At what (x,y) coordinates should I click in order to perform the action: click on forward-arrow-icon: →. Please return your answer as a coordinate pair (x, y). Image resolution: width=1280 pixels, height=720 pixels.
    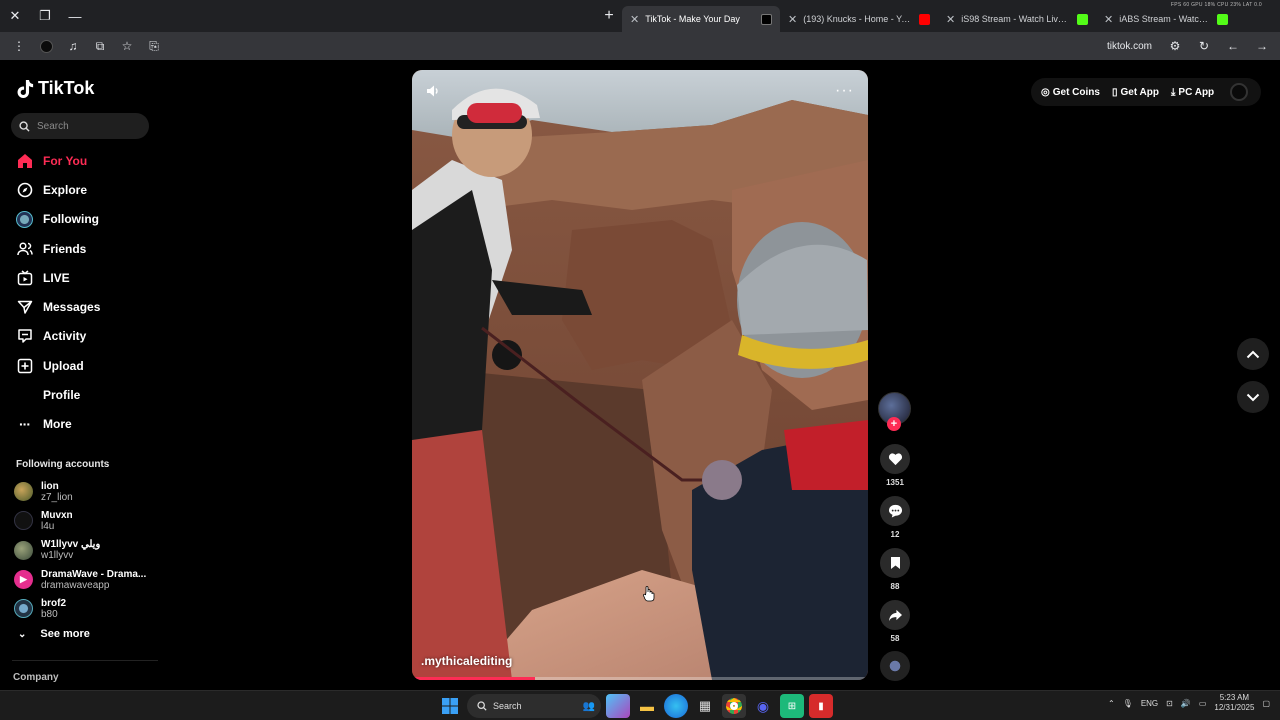
    Looking at the image, I should click on (1262, 46).